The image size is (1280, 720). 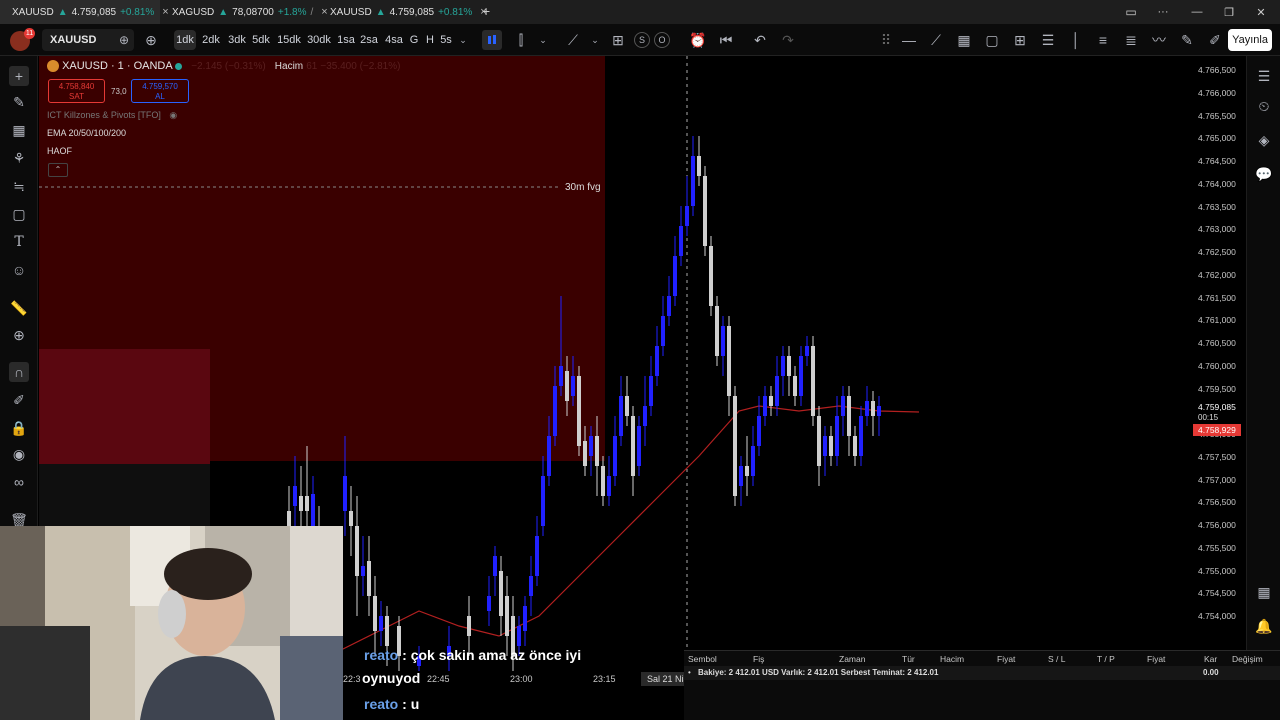 I want to click on text-icon: T, so click(x=19, y=242).